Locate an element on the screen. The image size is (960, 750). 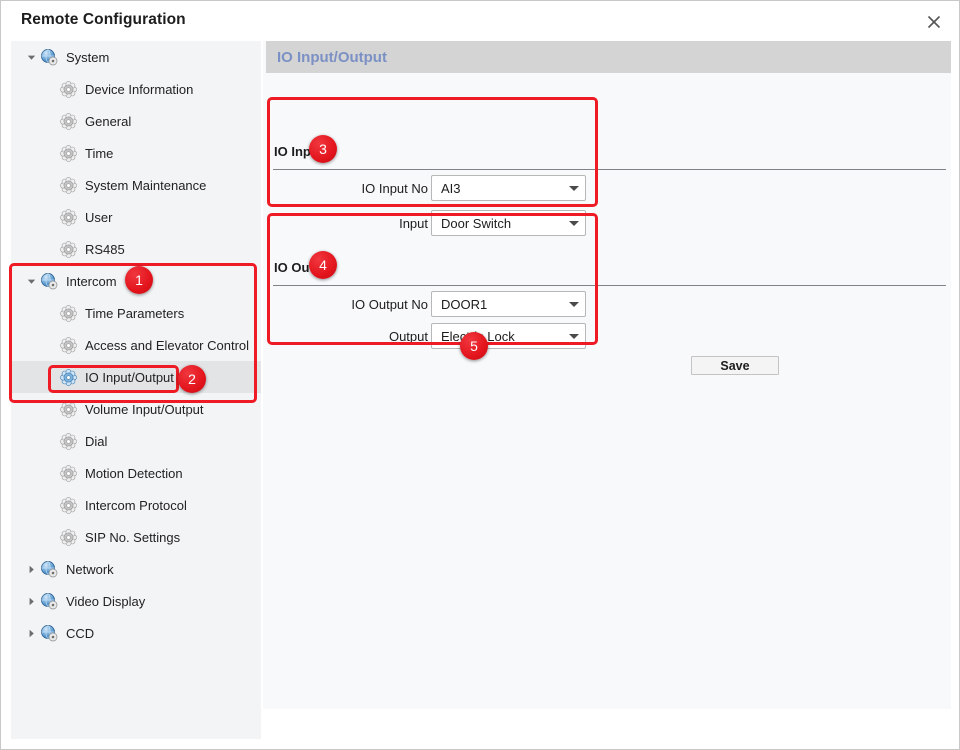
sidebar-item-motion-detection: Motion Detection is located at coordinates (136, 473).